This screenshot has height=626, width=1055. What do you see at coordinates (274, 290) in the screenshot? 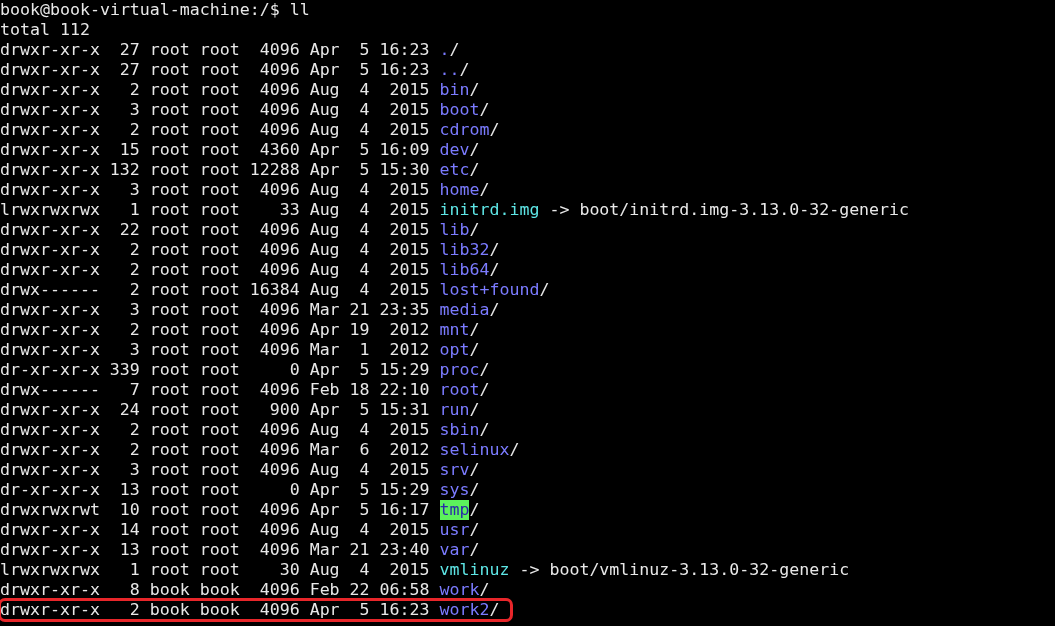
I see `file-size: 16384` at bounding box center [274, 290].